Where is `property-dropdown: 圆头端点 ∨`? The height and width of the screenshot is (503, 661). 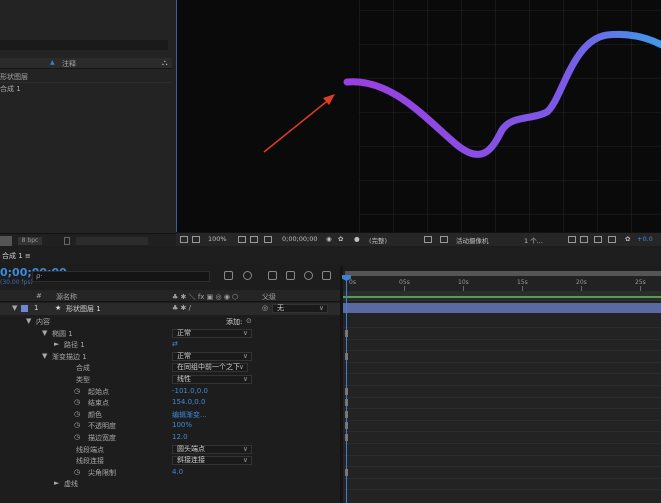 property-dropdown: 圆头端点 ∨ is located at coordinates (212, 449).